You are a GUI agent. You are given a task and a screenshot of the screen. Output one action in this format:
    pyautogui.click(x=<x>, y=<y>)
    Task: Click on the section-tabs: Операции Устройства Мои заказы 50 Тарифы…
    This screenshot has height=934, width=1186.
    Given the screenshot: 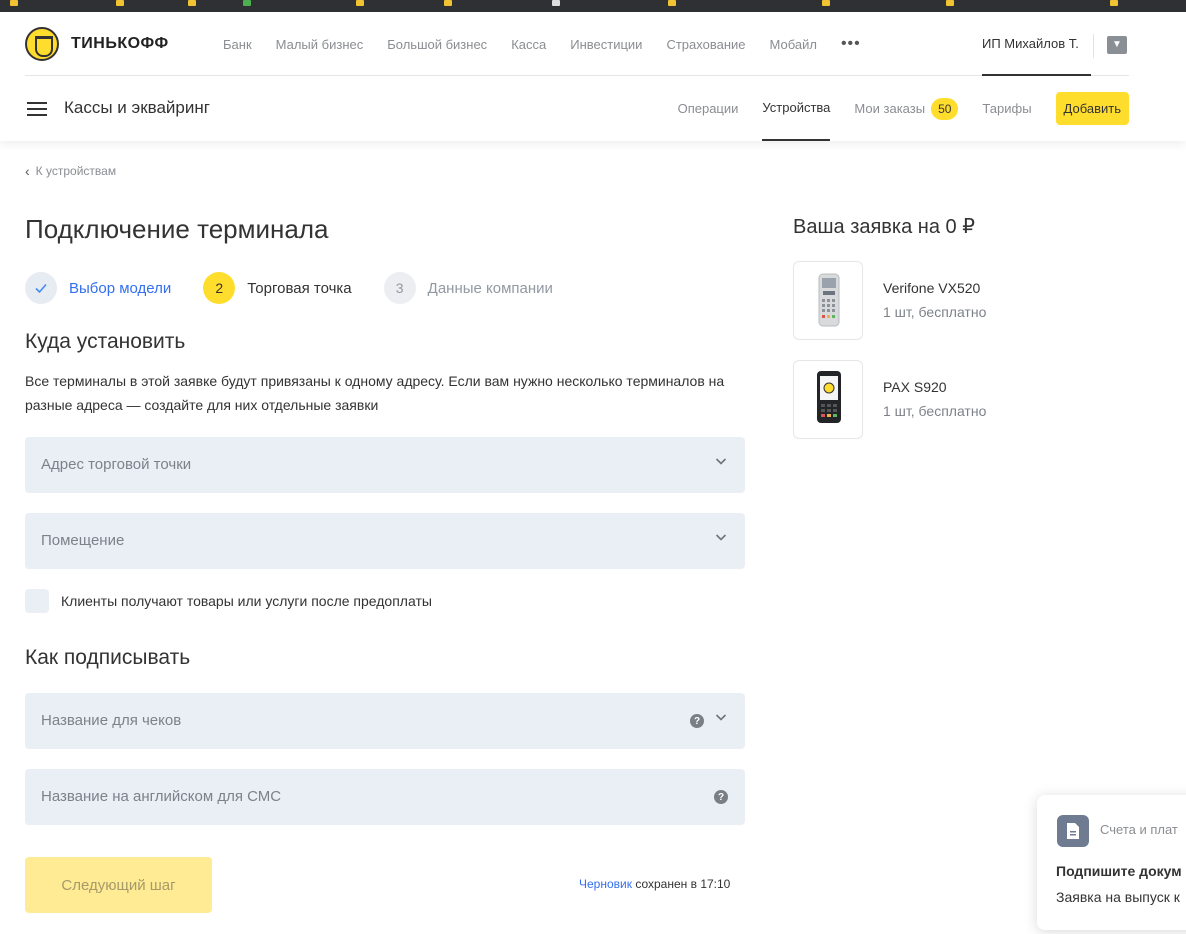 What is the action you would take?
    pyautogui.click(x=891, y=108)
    